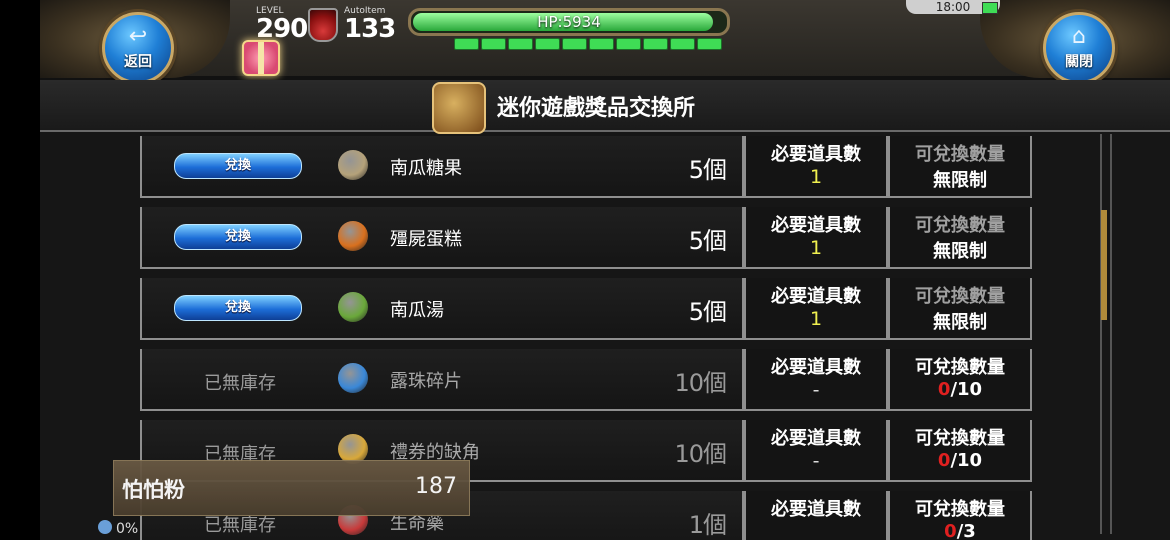 The image size is (1170, 540). Describe the element at coordinates (291, 488) in the screenshot. I see `currency-panel: 怕怕粉 187` at that location.